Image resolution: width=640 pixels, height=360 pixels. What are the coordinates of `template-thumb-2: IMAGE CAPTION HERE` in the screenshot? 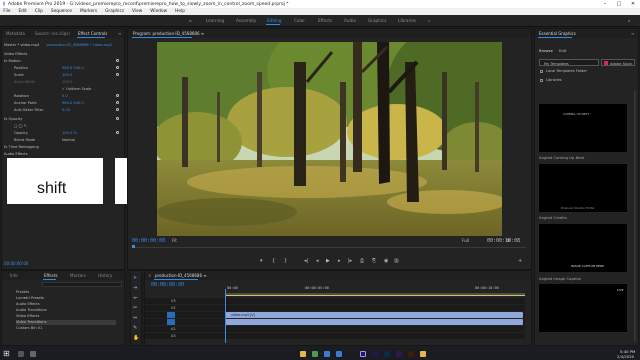 It's located at (583, 248).